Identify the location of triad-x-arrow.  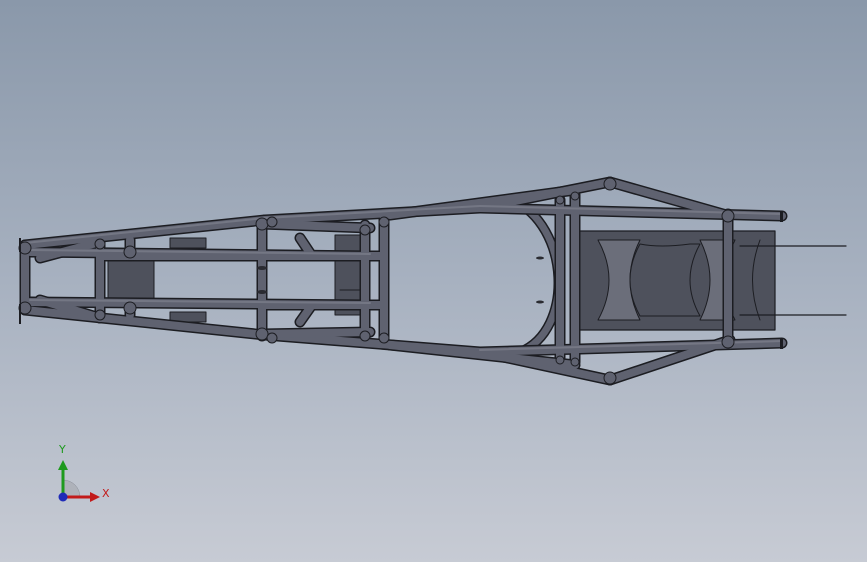
(95, 497).